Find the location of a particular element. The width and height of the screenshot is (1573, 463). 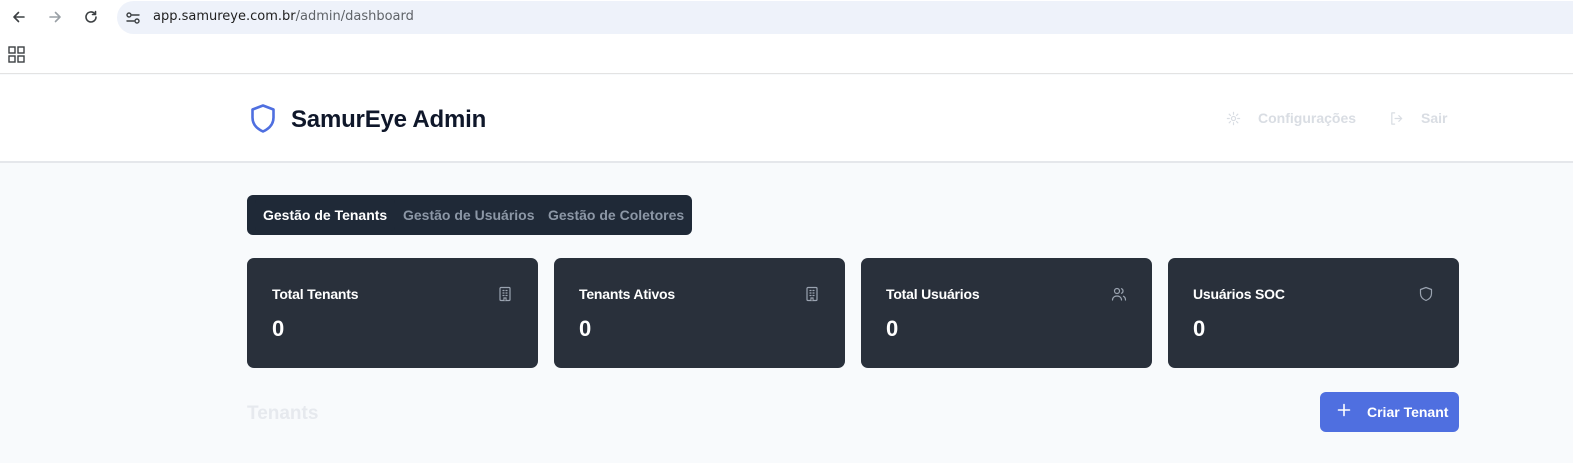

stat-card-total-users: Total Usuários 0 is located at coordinates (1006, 313).